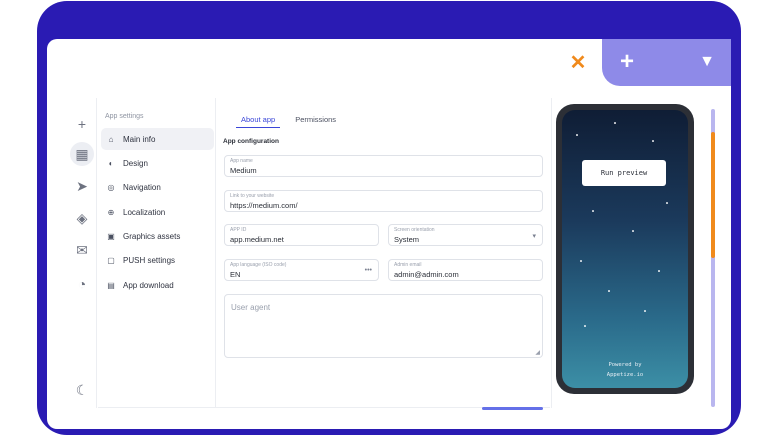 Image resolution: width=779 pixels, height=438 pixels. Describe the element at coordinates (82, 390) in the screenshot. I see `moon-icon: ☾` at that location.